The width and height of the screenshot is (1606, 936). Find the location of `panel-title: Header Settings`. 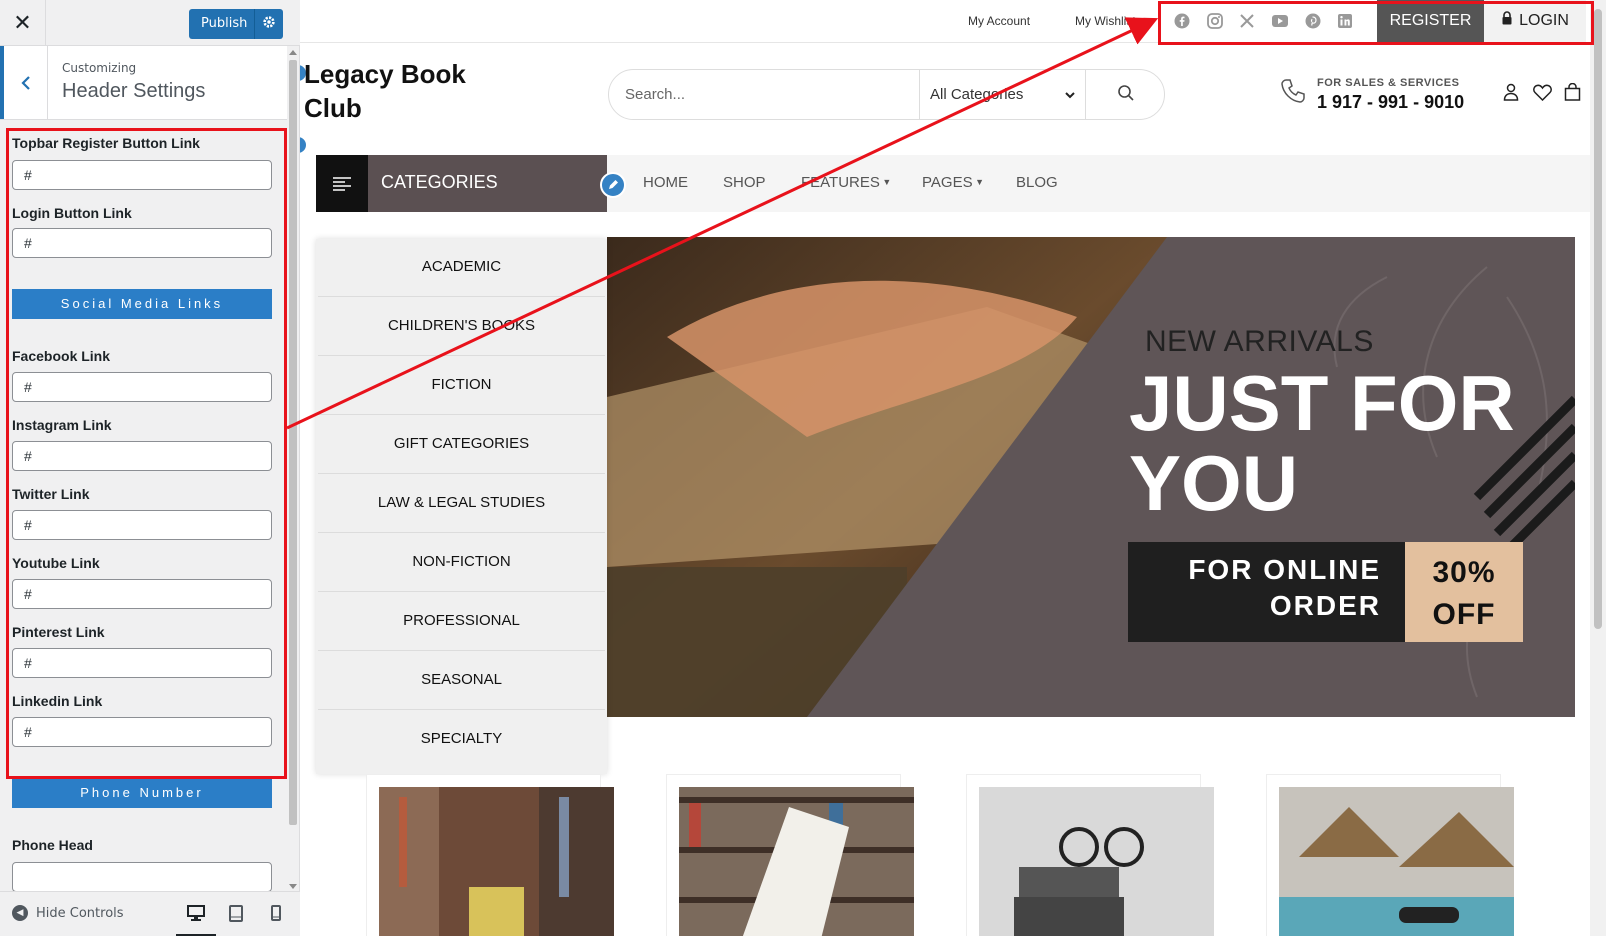

panel-title: Header Settings is located at coordinates (134, 91).